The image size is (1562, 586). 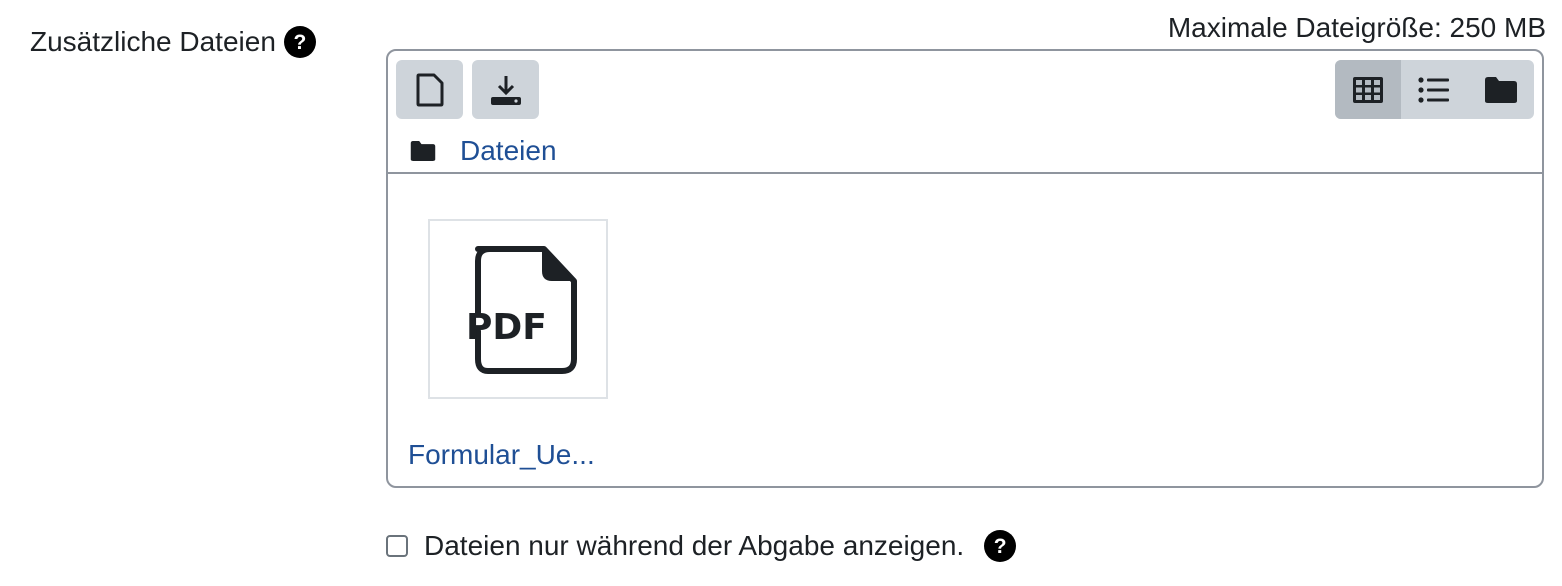 I want to click on list-view-button, so click(x=1434, y=89).